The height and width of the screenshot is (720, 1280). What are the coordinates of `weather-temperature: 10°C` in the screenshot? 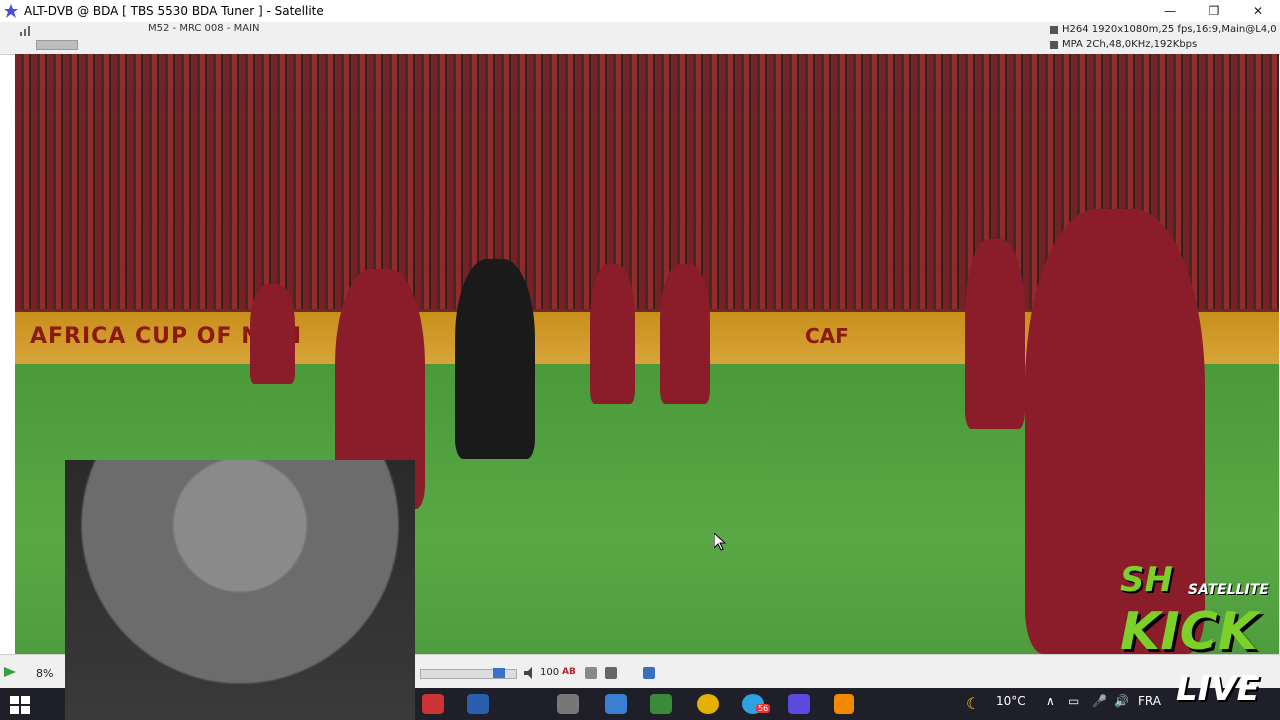 It's located at (1011, 701).